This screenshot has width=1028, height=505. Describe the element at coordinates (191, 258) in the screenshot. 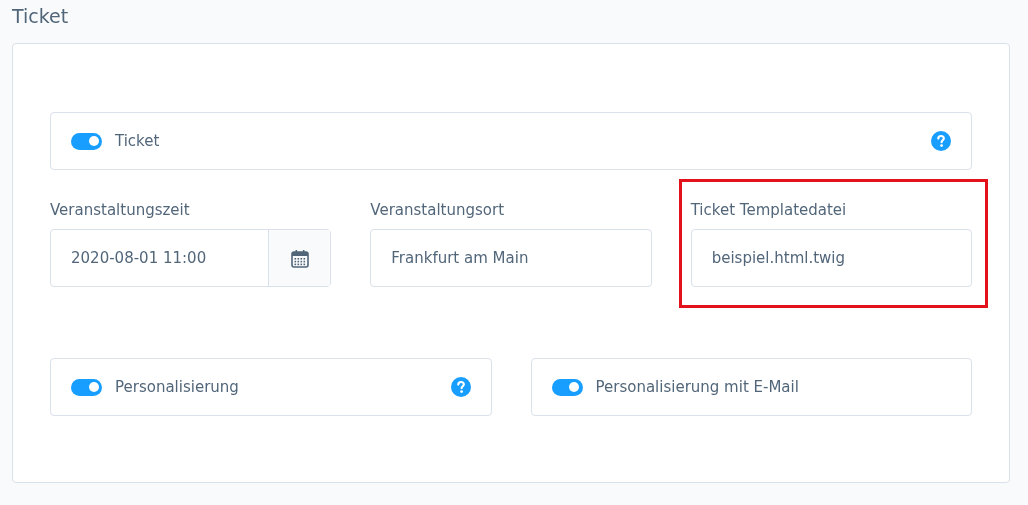

I see `date-field: 2020-08-01 11:00` at that location.